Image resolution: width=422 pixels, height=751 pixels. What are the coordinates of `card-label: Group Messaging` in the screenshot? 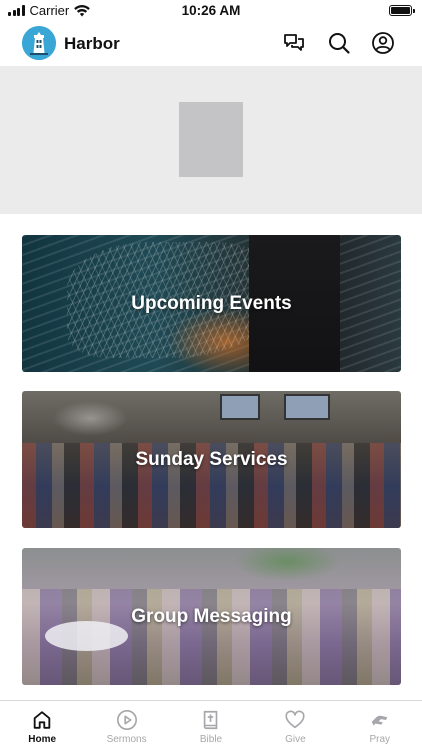 It's located at (211, 616).